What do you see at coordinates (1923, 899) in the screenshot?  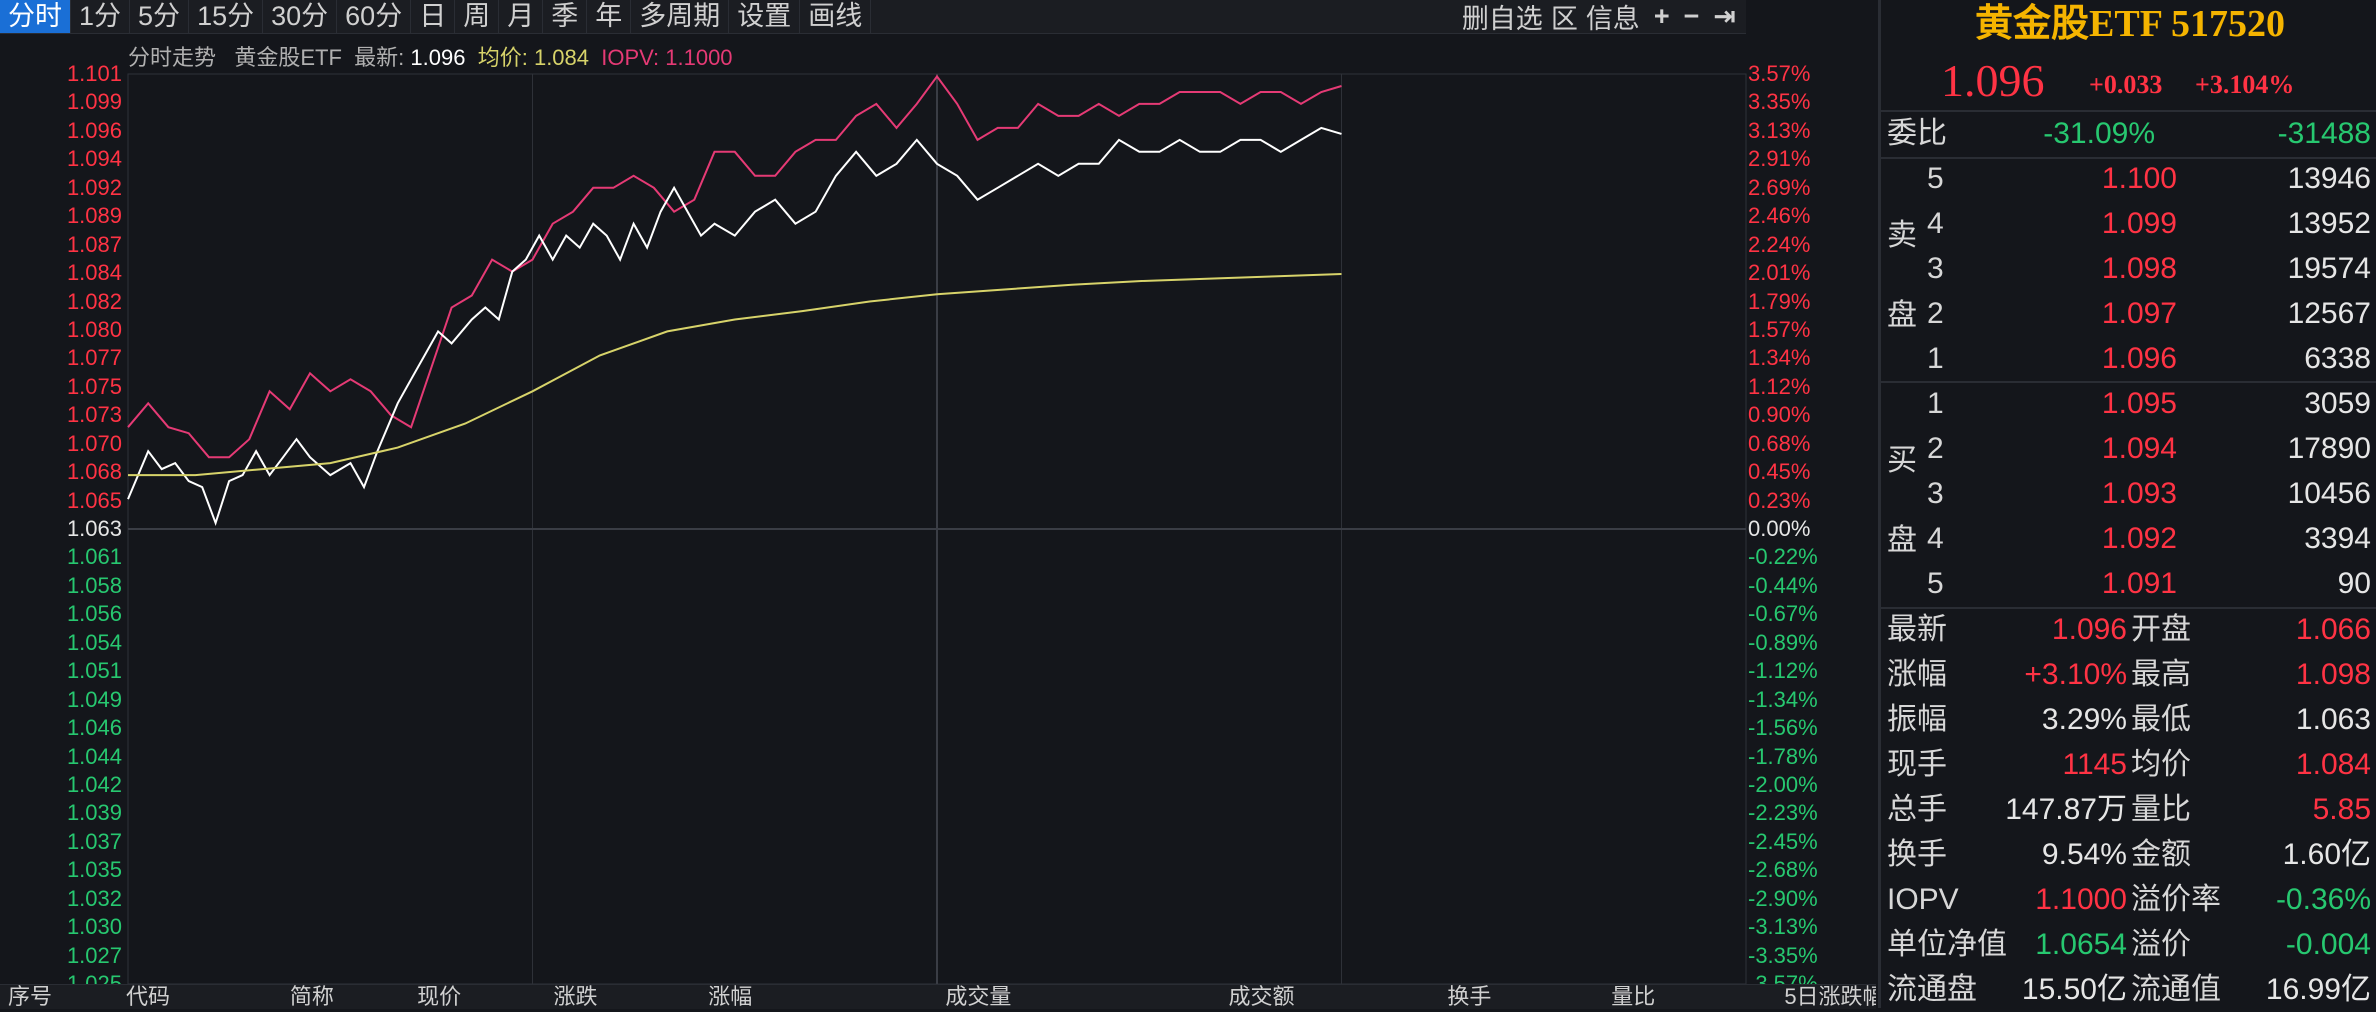 I see `stat-label: IOPV` at bounding box center [1923, 899].